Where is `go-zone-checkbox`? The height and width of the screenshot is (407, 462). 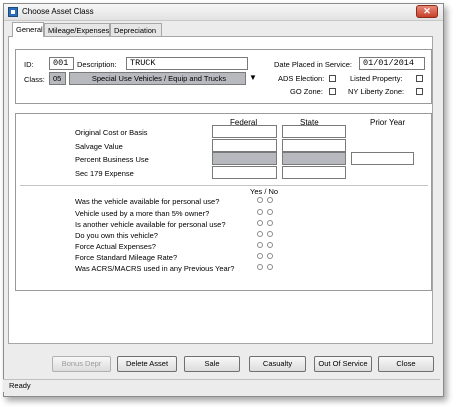 go-zone-checkbox is located at coordinates (332, 91).